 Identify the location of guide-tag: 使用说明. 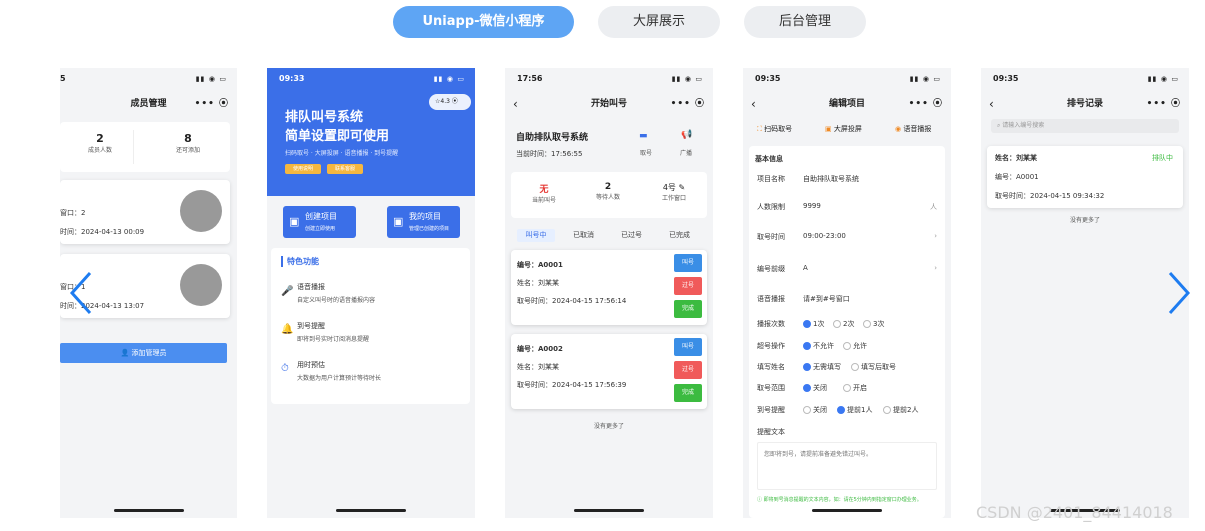
(303, 169).